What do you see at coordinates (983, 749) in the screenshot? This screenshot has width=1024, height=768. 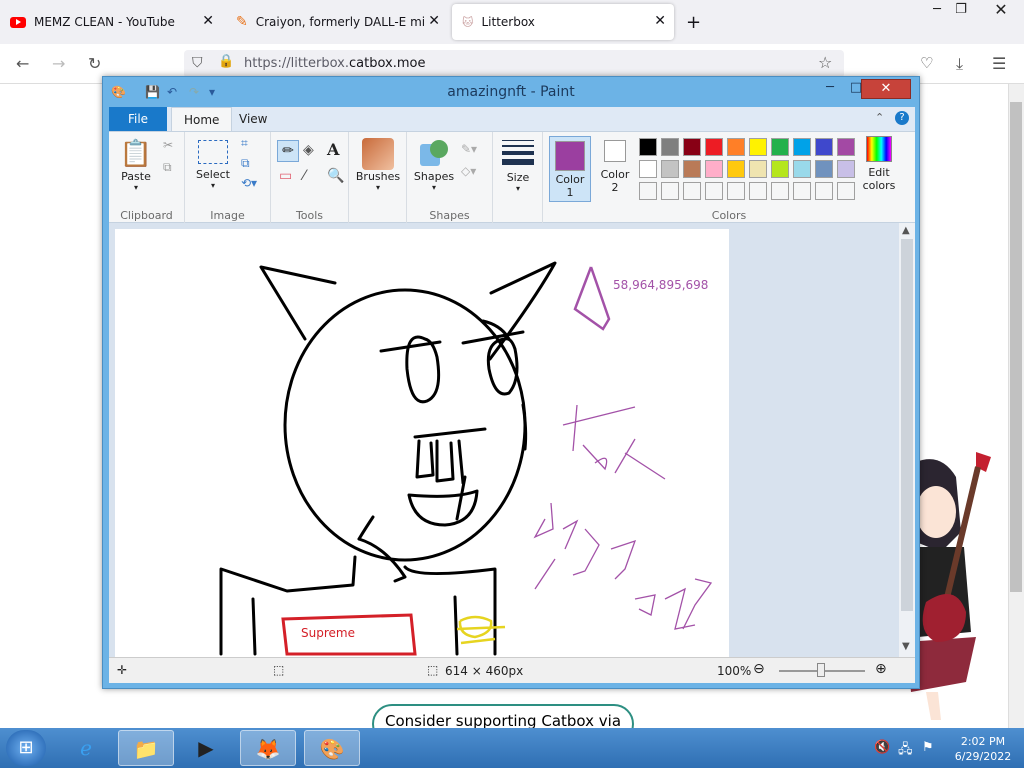 I see `system-clock: 2:02 PM 6/29/2022` at bounding box center [983, 749].